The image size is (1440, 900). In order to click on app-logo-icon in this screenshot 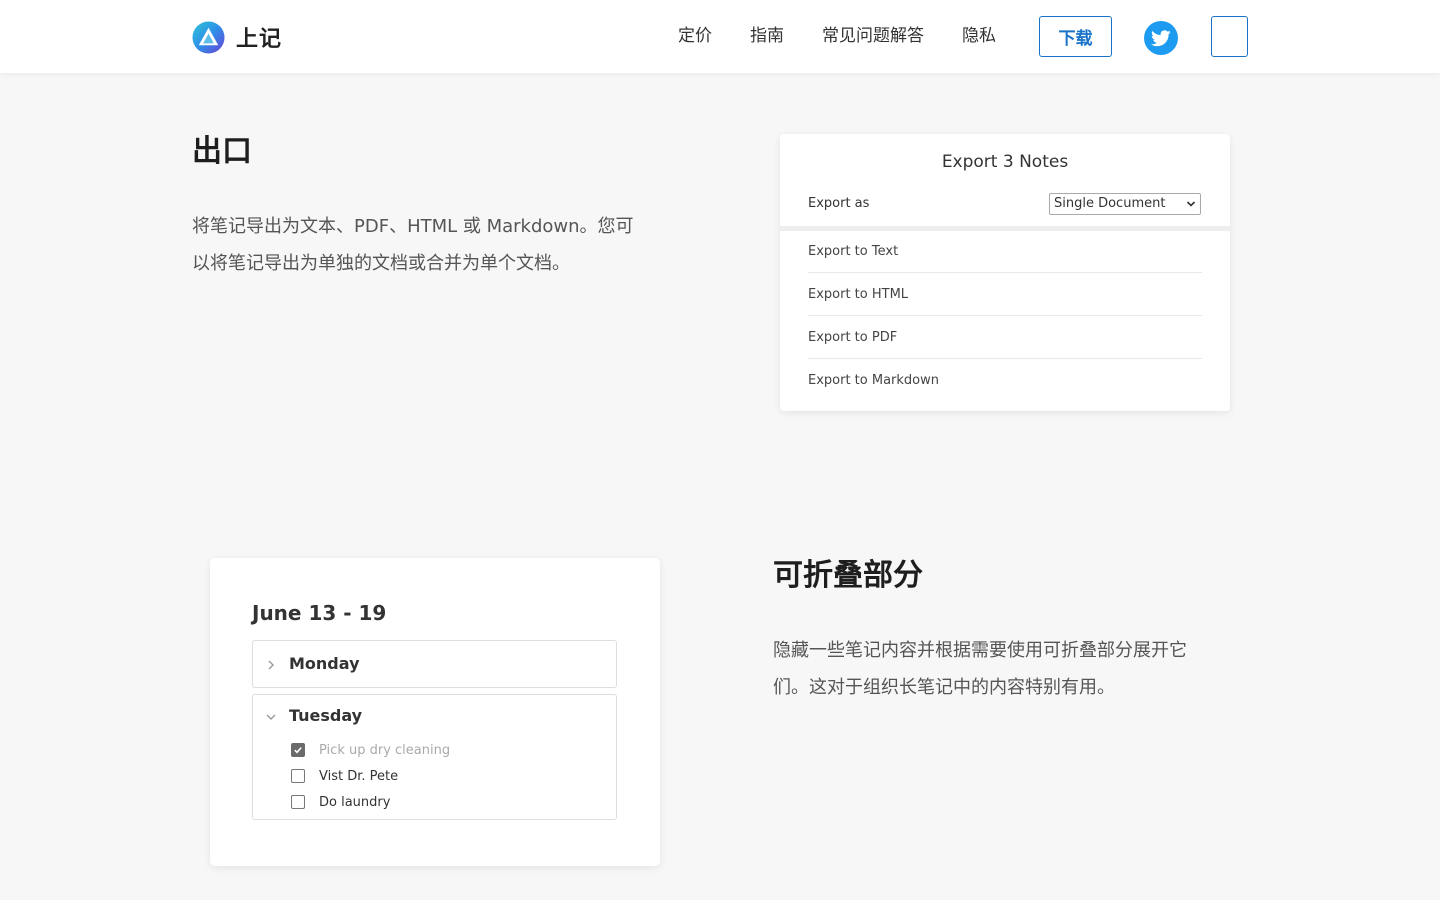, I will do `click(208, 37)`.